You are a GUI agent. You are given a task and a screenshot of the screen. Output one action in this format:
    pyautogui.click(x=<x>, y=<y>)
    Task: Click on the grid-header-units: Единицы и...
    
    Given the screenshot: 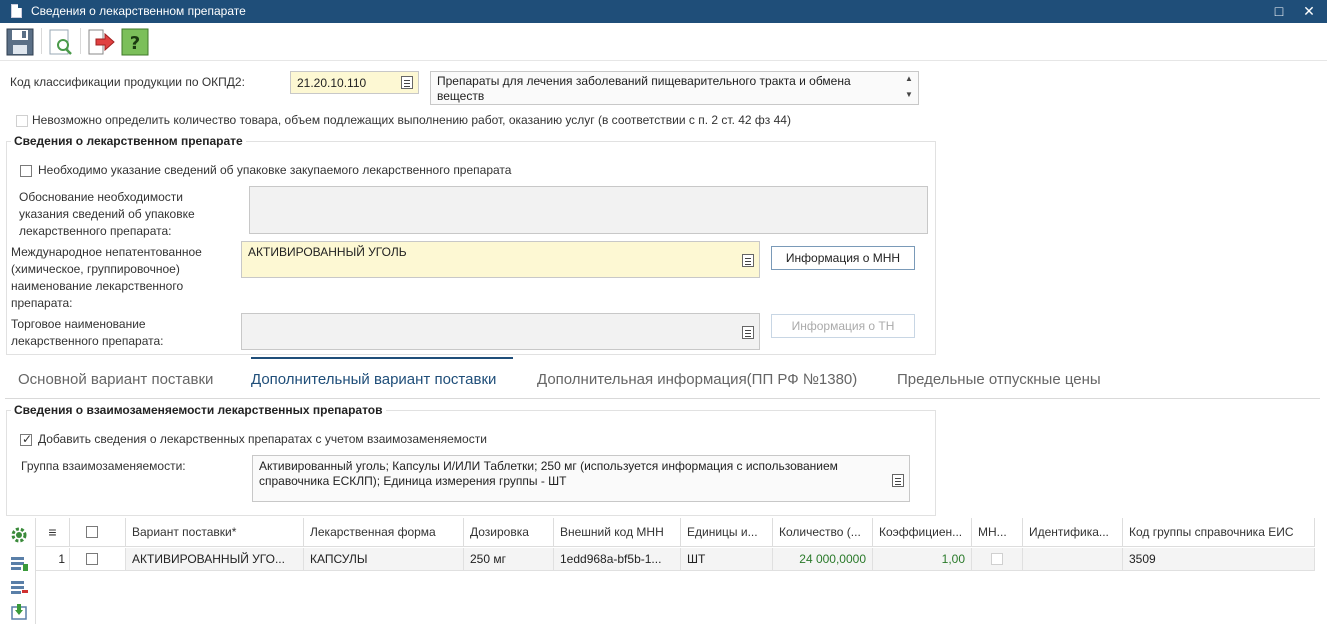 What is the action you would take?
    pyautogui.click(x=727, y=532)
    